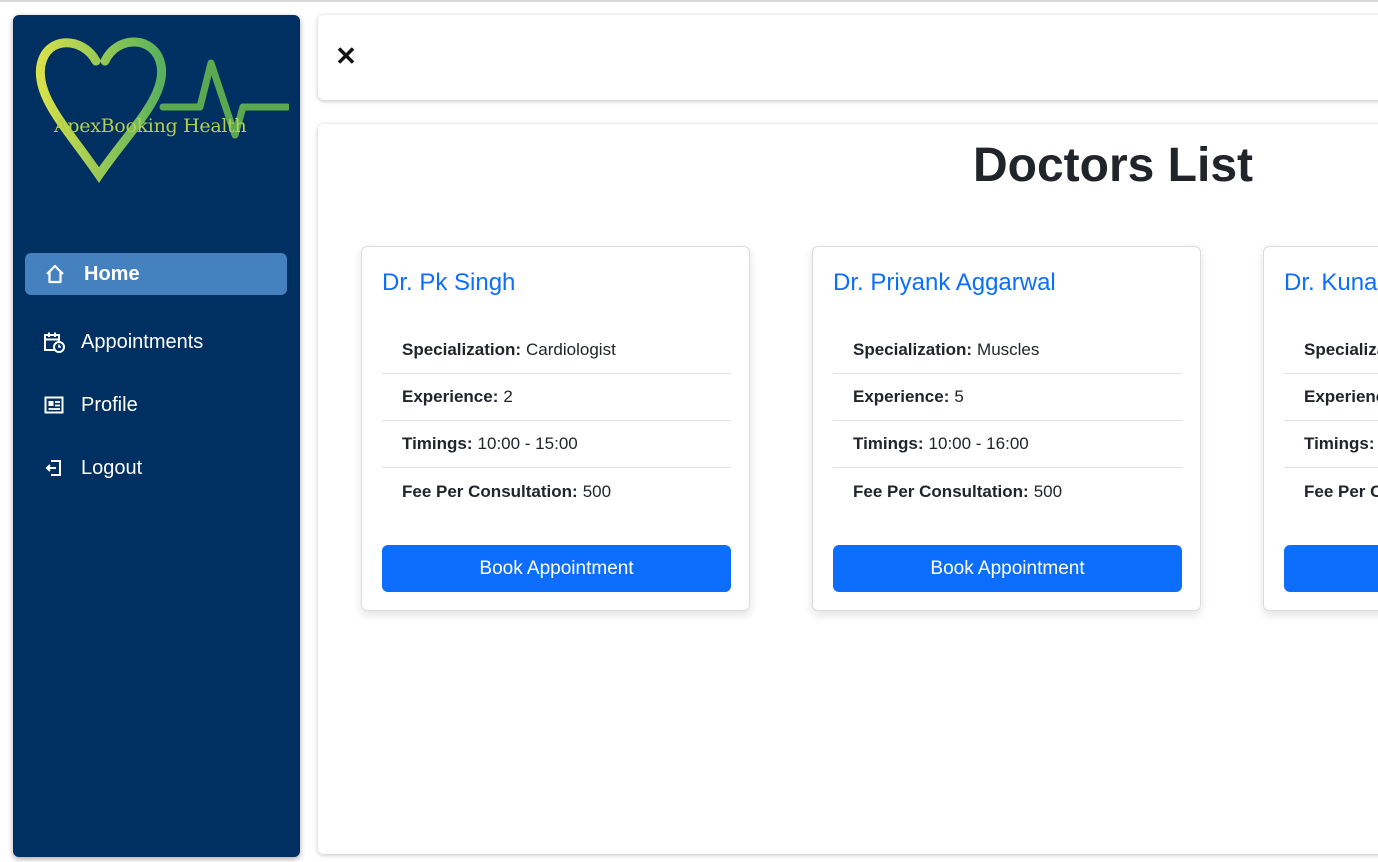 The height and width of the screenshot is (862, 1378). Describe the element at coordinates (156, 405) in the screenshot. I see `sidebar-item-profile: Profile` at that location.